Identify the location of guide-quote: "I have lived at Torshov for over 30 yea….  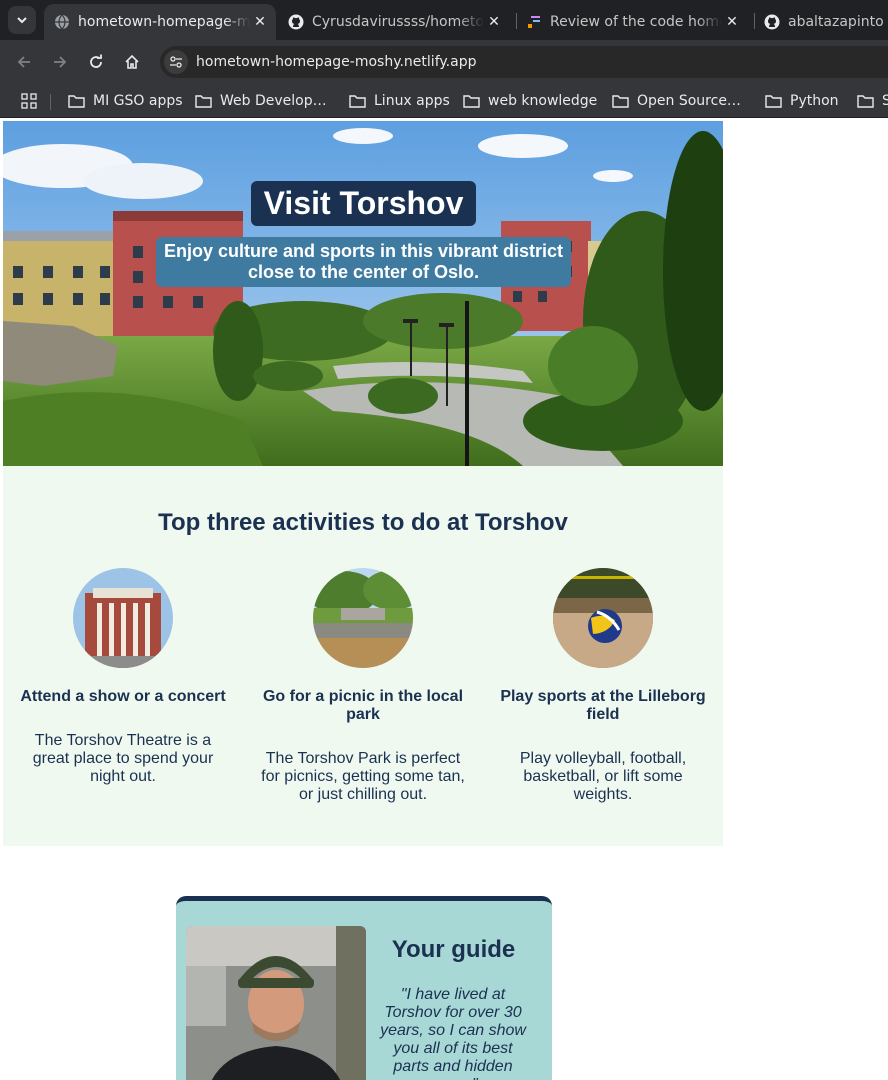
(453, 1033).